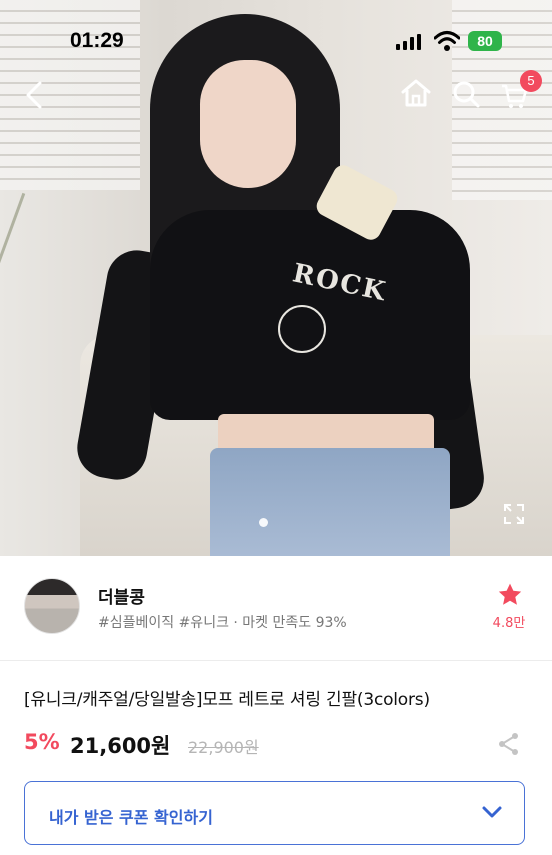  Describe the element at coordinates (509, 623) in the screenshot. I see `favorite-count: 4.8만` at that location.